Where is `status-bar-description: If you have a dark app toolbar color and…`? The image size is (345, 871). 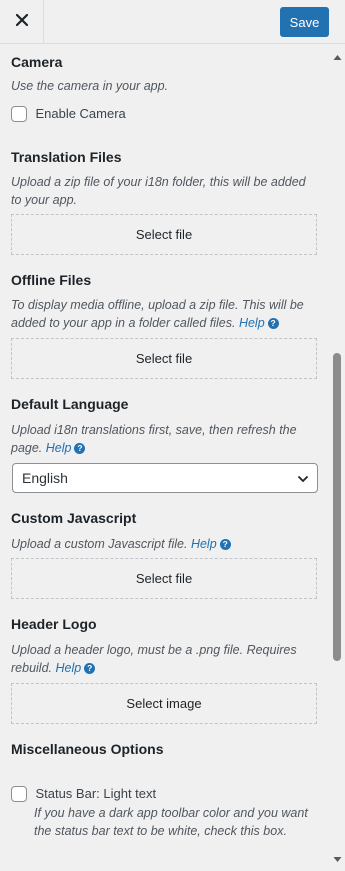 status-bar-description: If you have a dark app toolbar color and… is located at coordinates (176, 822).